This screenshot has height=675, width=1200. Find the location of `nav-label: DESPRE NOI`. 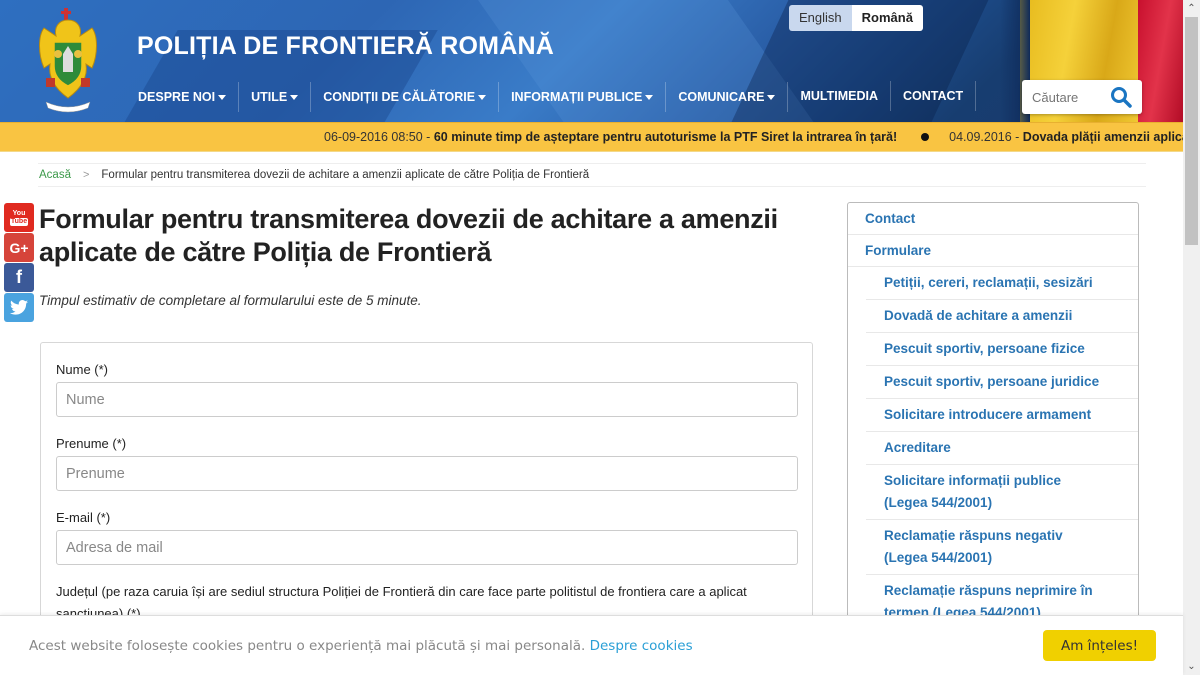

nav-label: DESPRE NOI is located at coordinates (177, 97).